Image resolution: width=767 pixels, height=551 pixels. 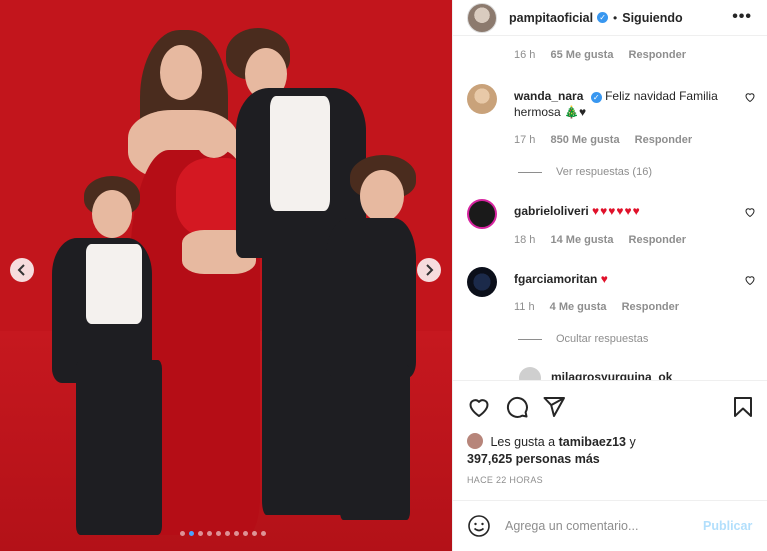 I want to click on carousel-next-button, so click(x=429, y=270).